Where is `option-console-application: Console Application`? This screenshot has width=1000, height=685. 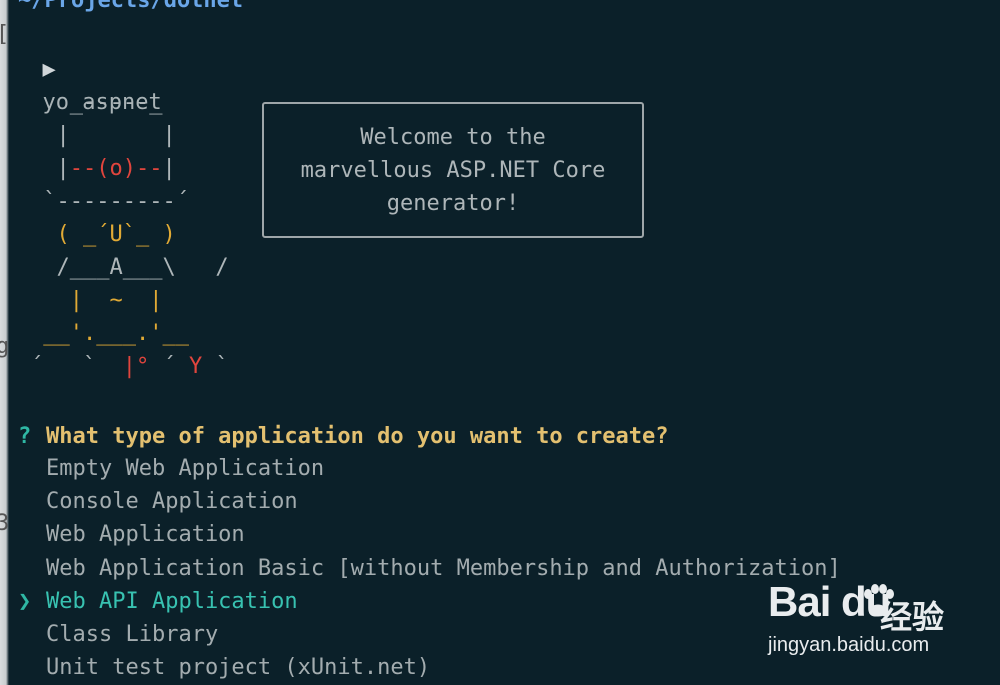 option-console-application: Console Application is located at coordinates (429, 501).